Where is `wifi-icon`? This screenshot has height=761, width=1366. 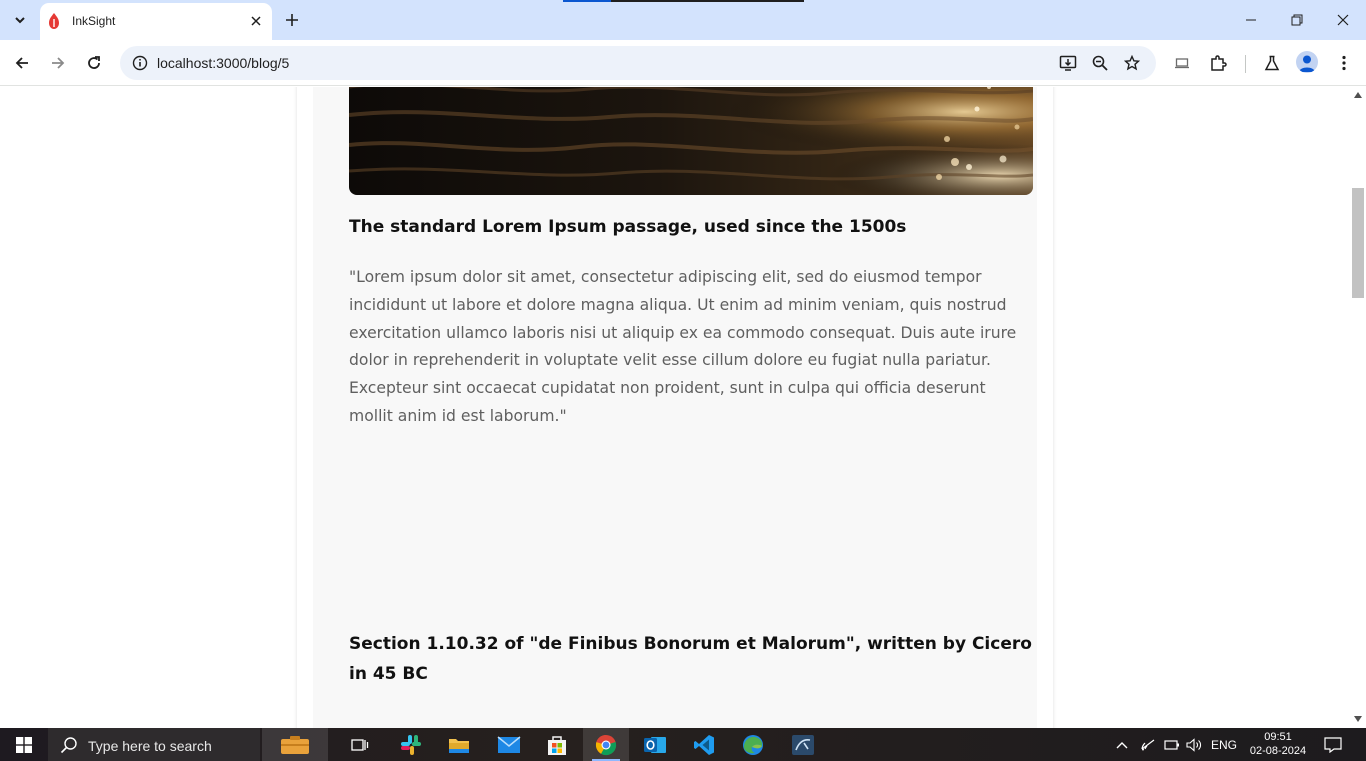
wifi-icon is located at coordinates (1148, 744).